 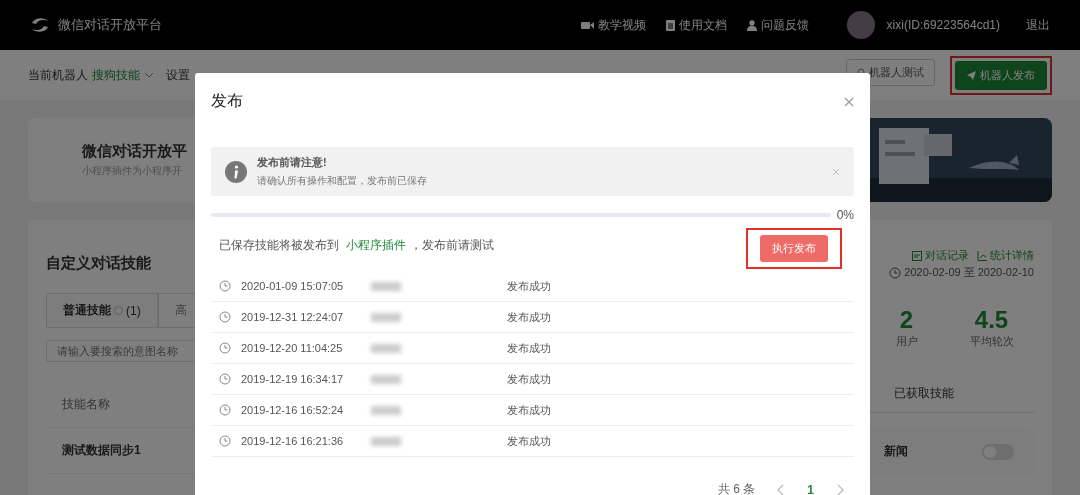 What do you see at coordinates (982, 255) in the screenshot?
I see `chart-icon` at bounding box center [982, 255].